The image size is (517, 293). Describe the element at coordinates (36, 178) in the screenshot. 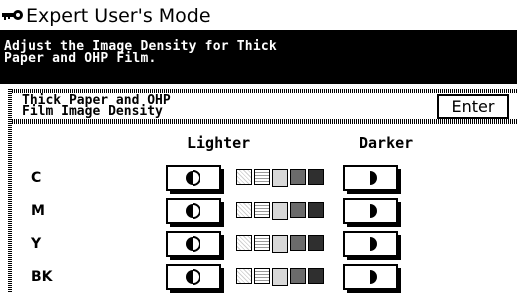

I see `row-label-c: C` at that location.